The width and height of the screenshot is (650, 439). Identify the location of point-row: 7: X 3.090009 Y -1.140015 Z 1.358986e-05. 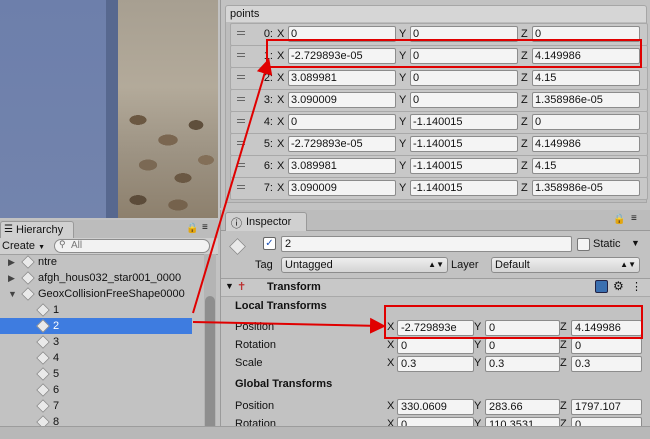
(439, 188).